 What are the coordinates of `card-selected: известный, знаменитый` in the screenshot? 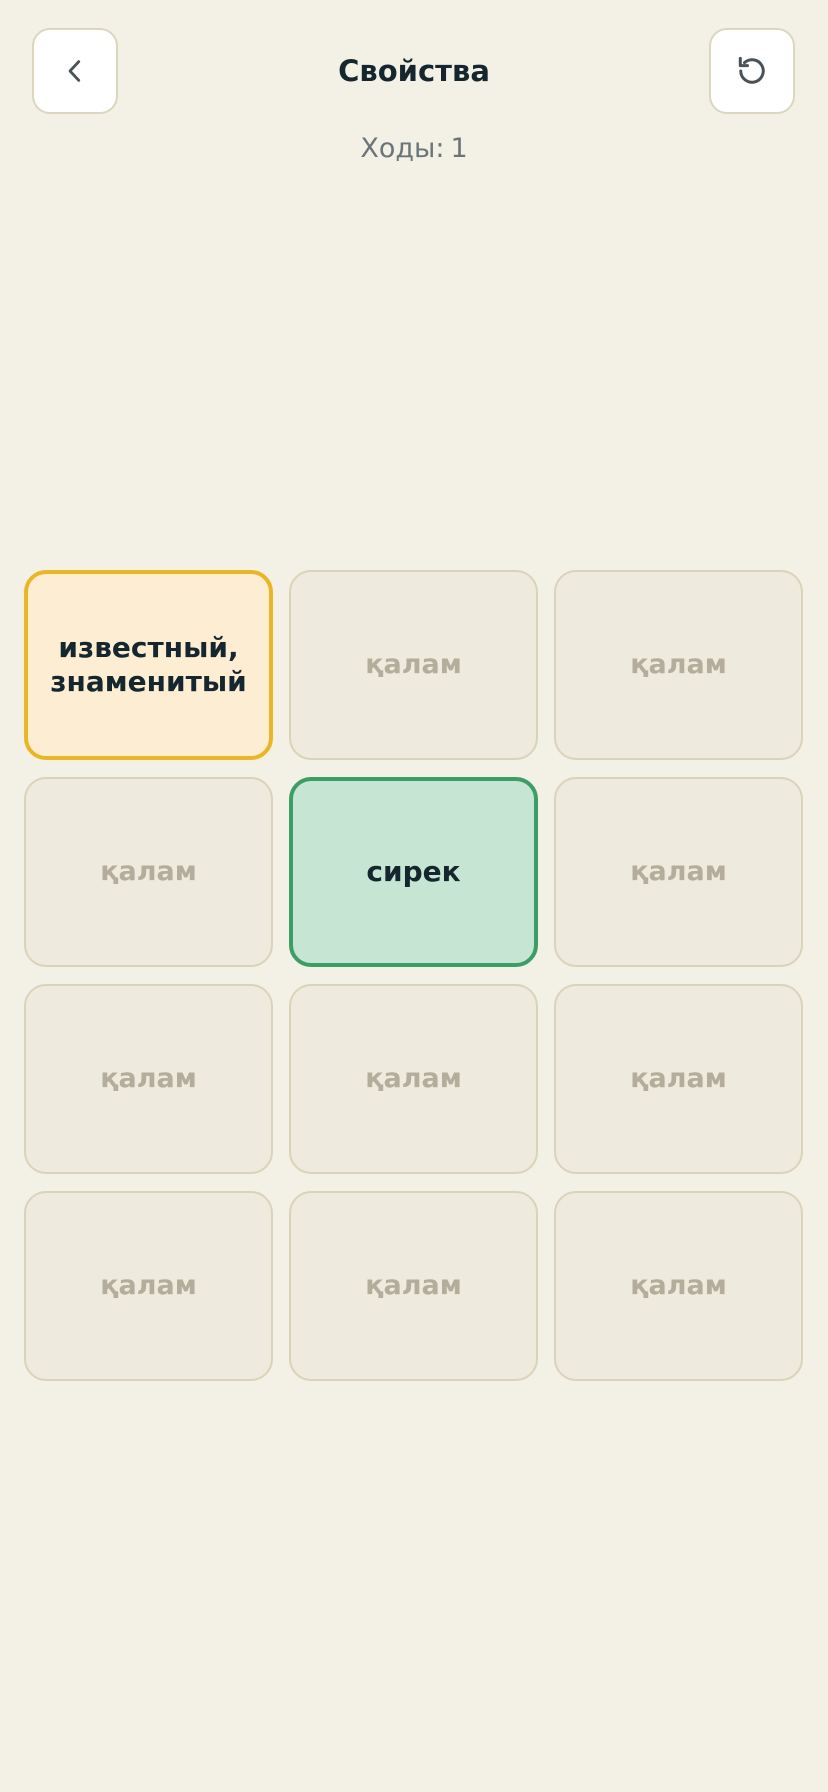 It's located at (148, 665).